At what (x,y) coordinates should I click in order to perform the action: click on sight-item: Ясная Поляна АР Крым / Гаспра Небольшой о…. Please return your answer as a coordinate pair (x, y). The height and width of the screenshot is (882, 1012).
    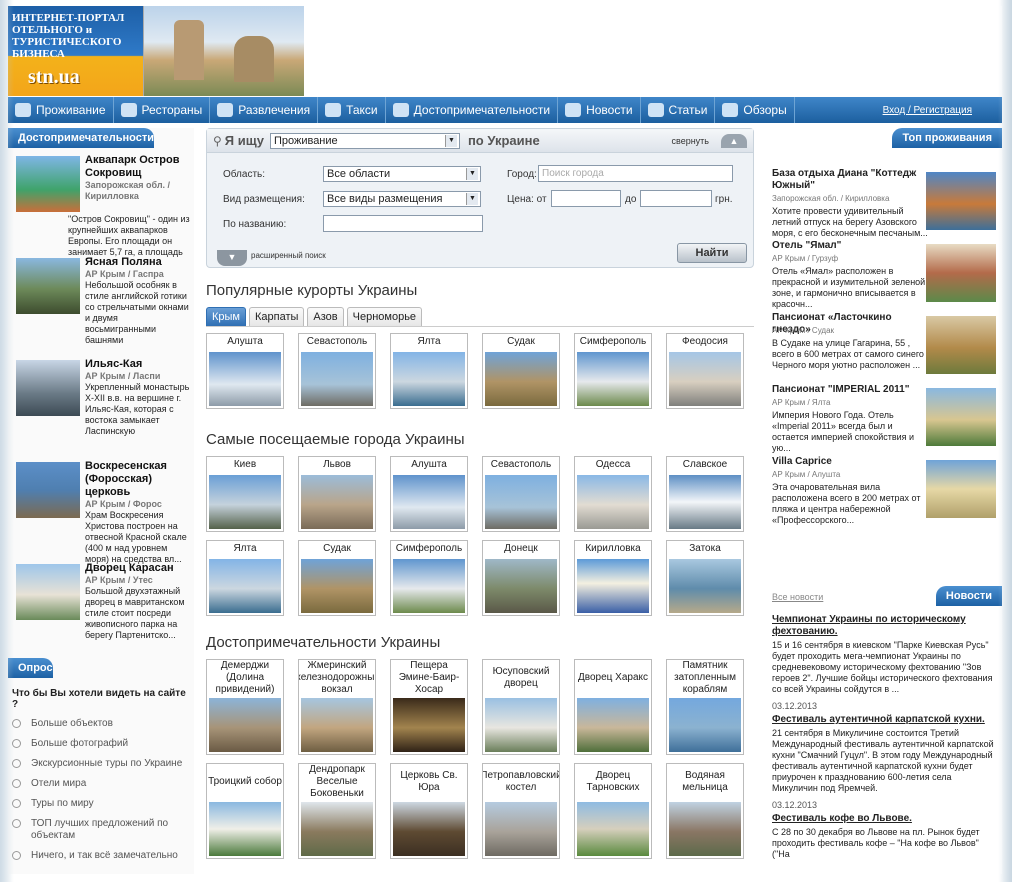
    Looking at the image, I should click on (101, 303).